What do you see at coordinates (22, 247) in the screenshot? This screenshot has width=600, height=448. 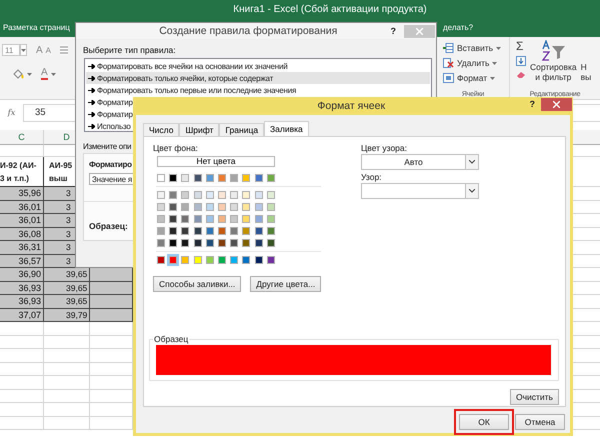 I see `table-cell: 36,31` at bounding box center [22, 247].